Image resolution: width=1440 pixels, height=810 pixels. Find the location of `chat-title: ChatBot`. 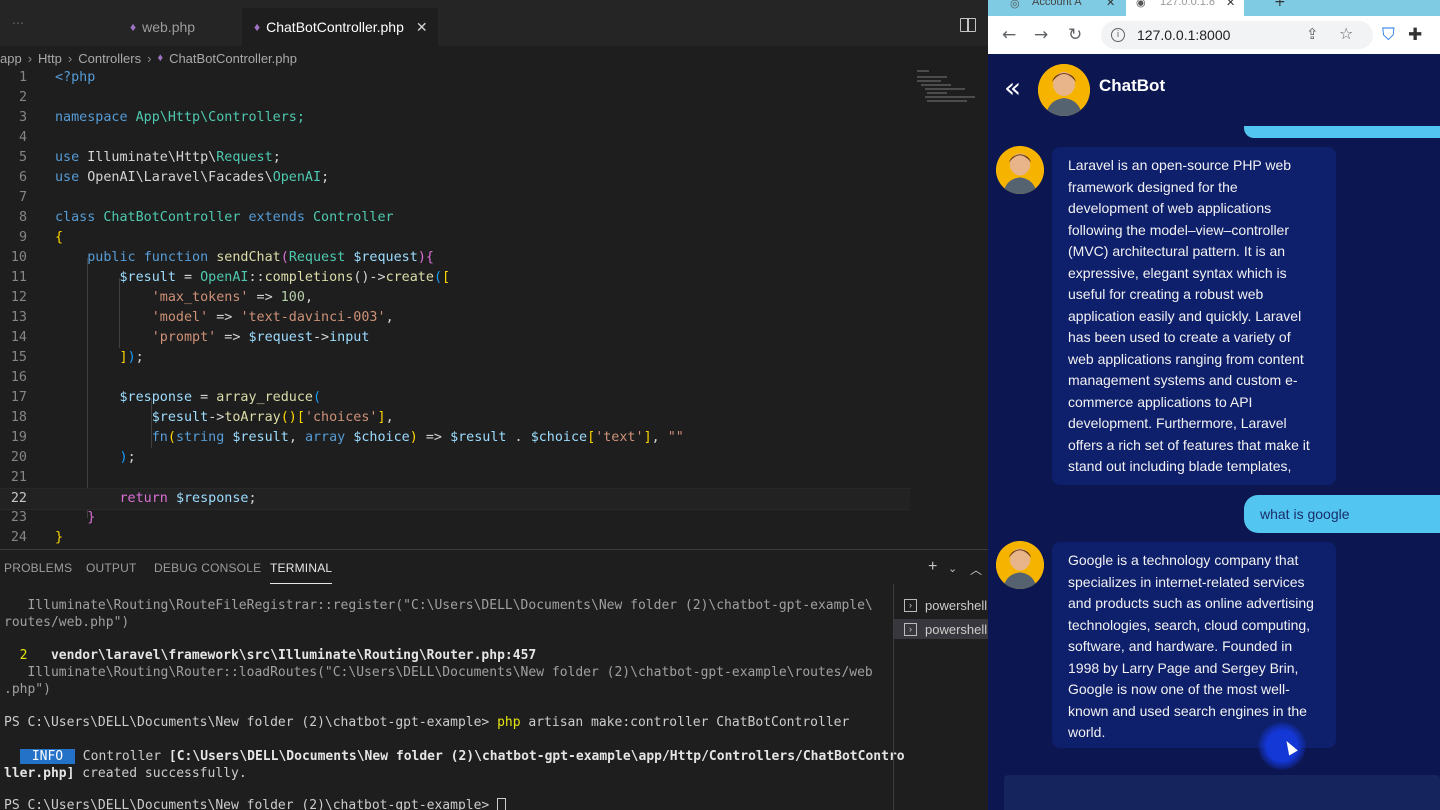

chat-title: ChatBot is located at coordinates (1132, 85).